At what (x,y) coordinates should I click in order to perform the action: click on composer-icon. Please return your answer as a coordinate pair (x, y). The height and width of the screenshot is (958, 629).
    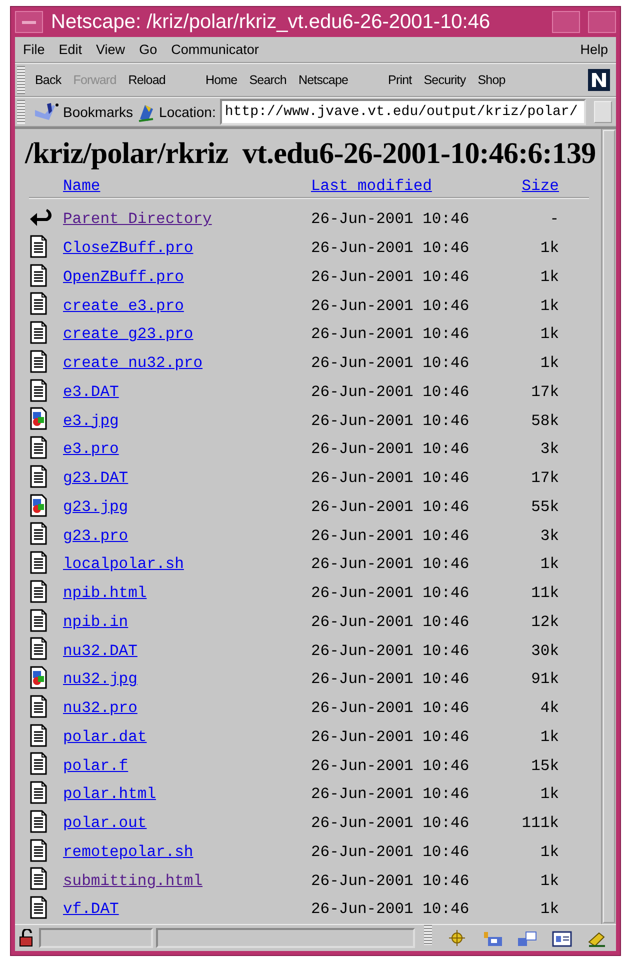
    Looking at the image, I should click on (562, 937).